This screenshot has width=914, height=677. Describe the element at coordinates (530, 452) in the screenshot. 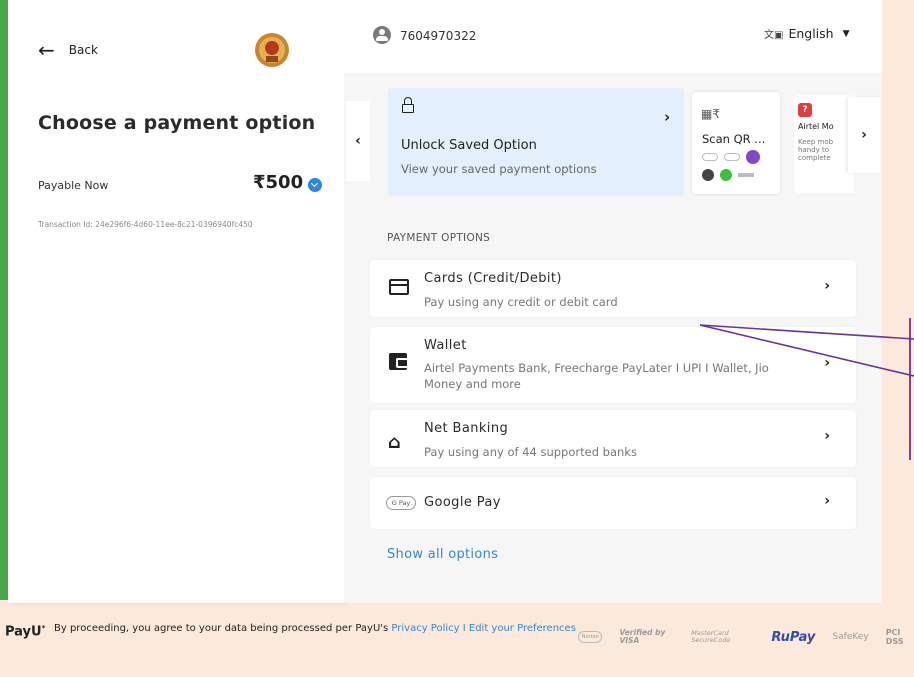

I see `option-subtitle: Pay using any of 44 supported banks` at that location.